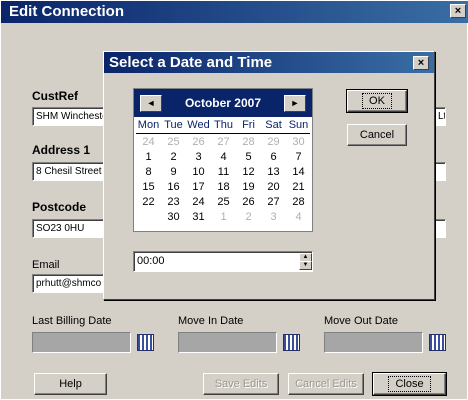  What do you see at coordinates (326, 384) in the screenshot?
I see `cancel-edits-button: Cancel Edits` at bounding box center [326, 384].